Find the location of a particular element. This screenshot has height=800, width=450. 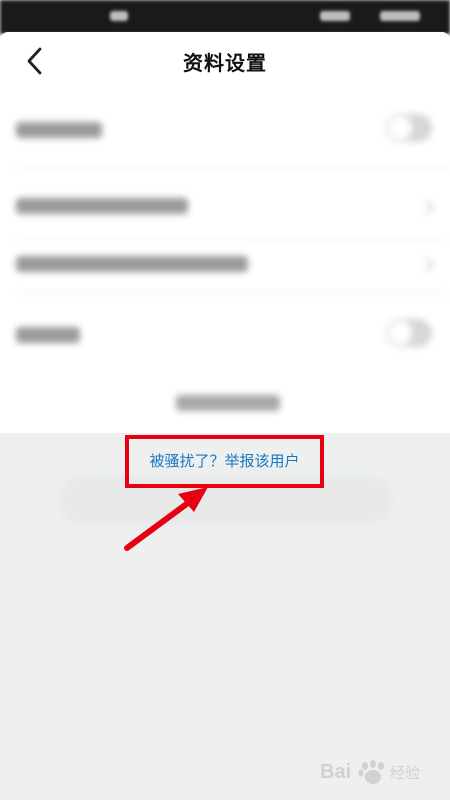

watermark-logo: Bai 经验 is located at coordinates (379, 771).